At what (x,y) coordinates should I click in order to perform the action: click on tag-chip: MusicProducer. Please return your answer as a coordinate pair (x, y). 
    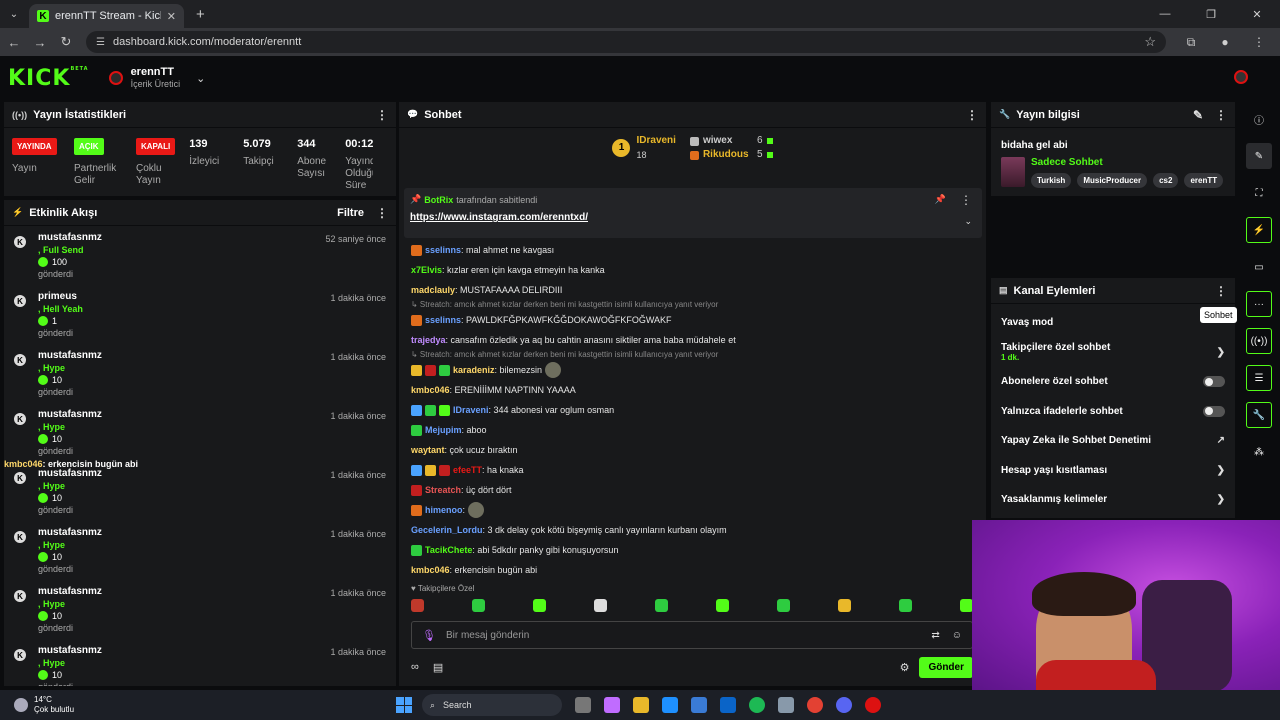
    Looking at the image, I should click on (1112, 180).